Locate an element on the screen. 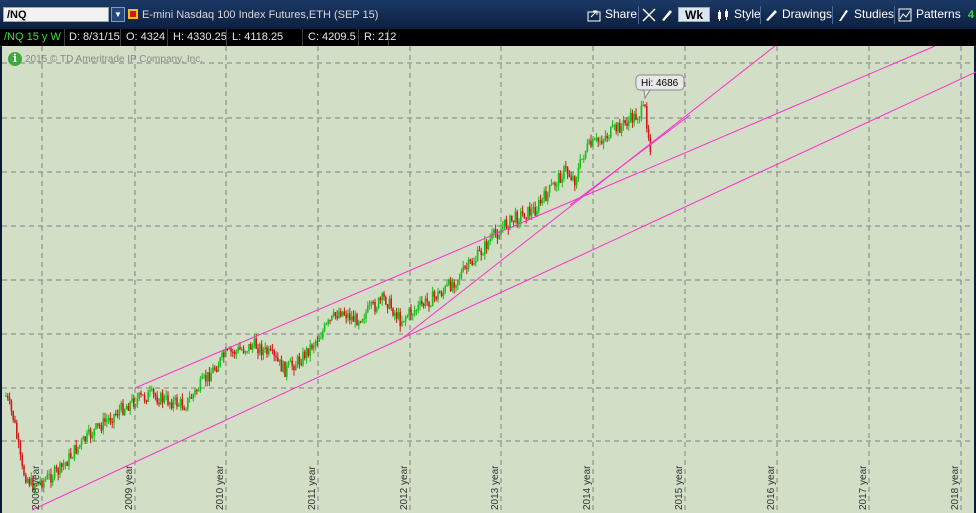 The image size is (976, 513). studies-button: Studies is located at coordinates (865, 14).